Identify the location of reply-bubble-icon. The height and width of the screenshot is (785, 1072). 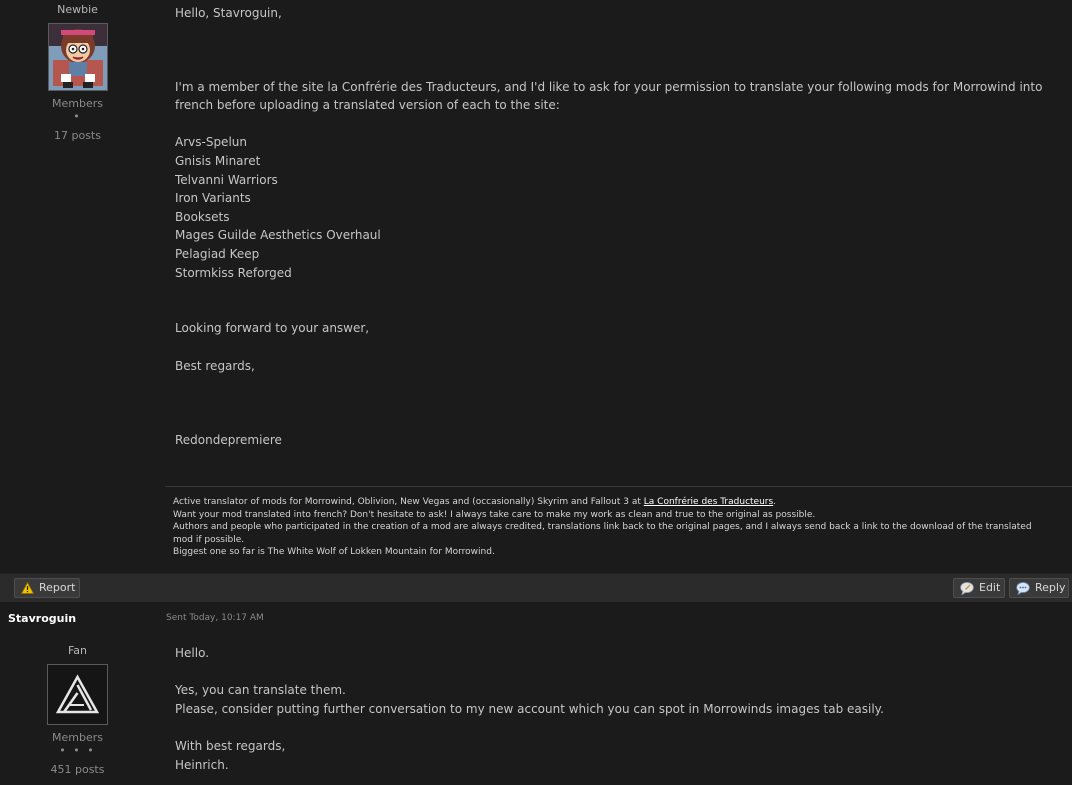
(1023, 588).